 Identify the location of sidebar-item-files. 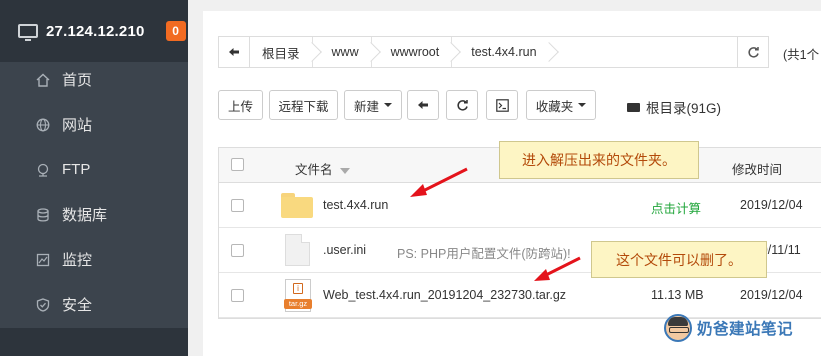
(94, 342).